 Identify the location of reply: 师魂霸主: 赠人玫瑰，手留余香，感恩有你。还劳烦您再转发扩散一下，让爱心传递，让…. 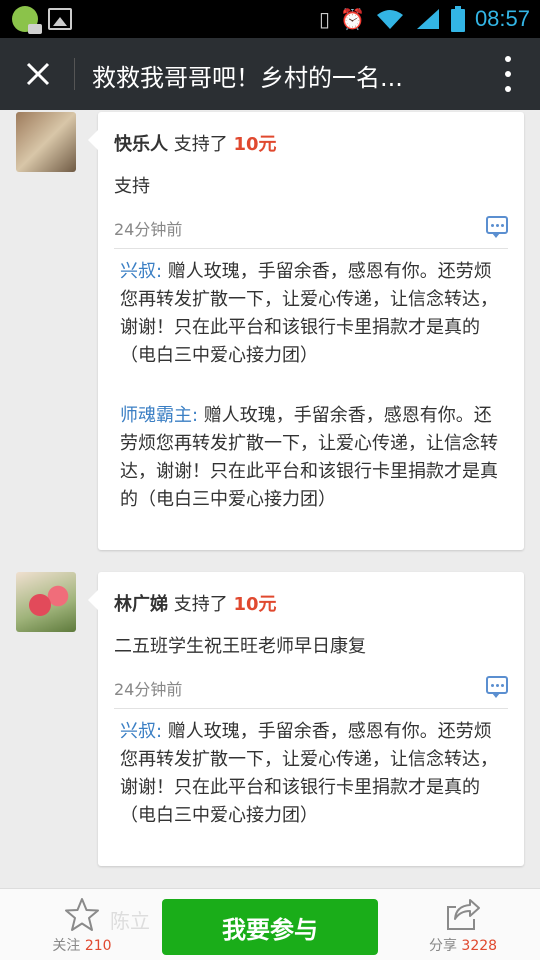
(312, 458).